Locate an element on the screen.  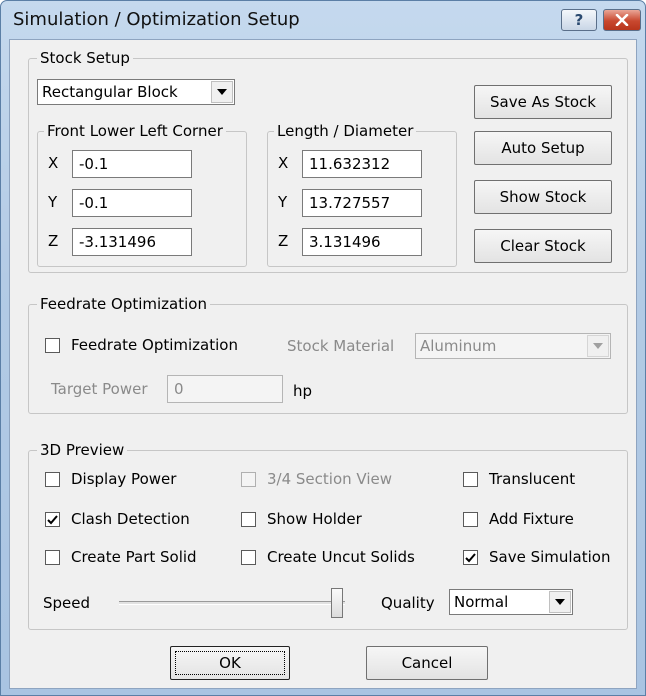
speed-label: Speed is located at coordinates (67, 603).